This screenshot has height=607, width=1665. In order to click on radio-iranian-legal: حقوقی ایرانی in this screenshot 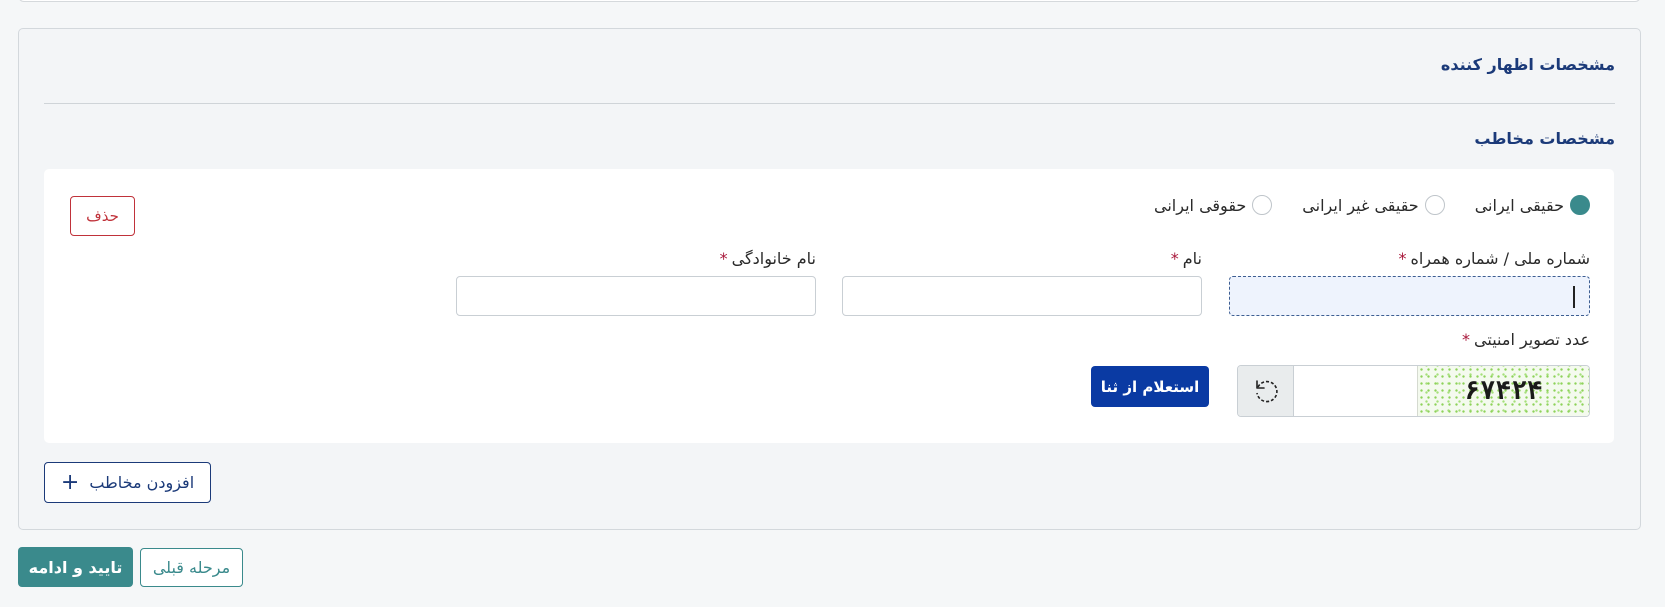, I will do `click(1213, 205)`.